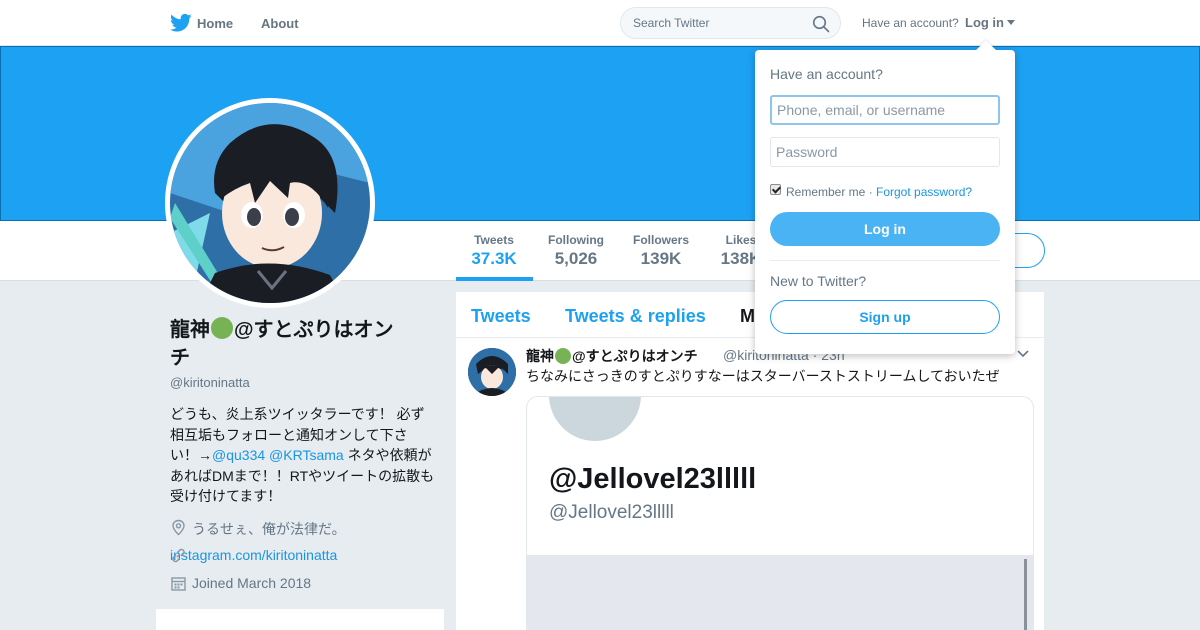  I want to click on website-link: instagram.com/kiritoninatta, so click(253, 555).